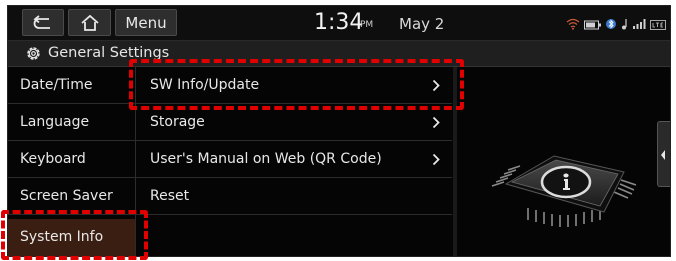 The width and height of the screenshot is (676, 261). I want to click on menu-button: Menu, so click(146, 22).